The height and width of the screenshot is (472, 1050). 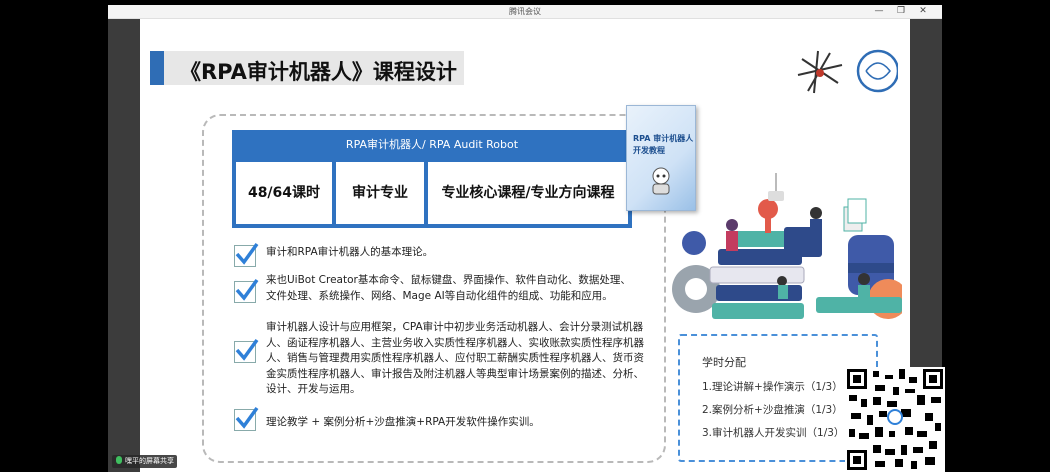 I want to click on course-type: 专业核心课程/专业方向课程, so click(x=528, y=193).